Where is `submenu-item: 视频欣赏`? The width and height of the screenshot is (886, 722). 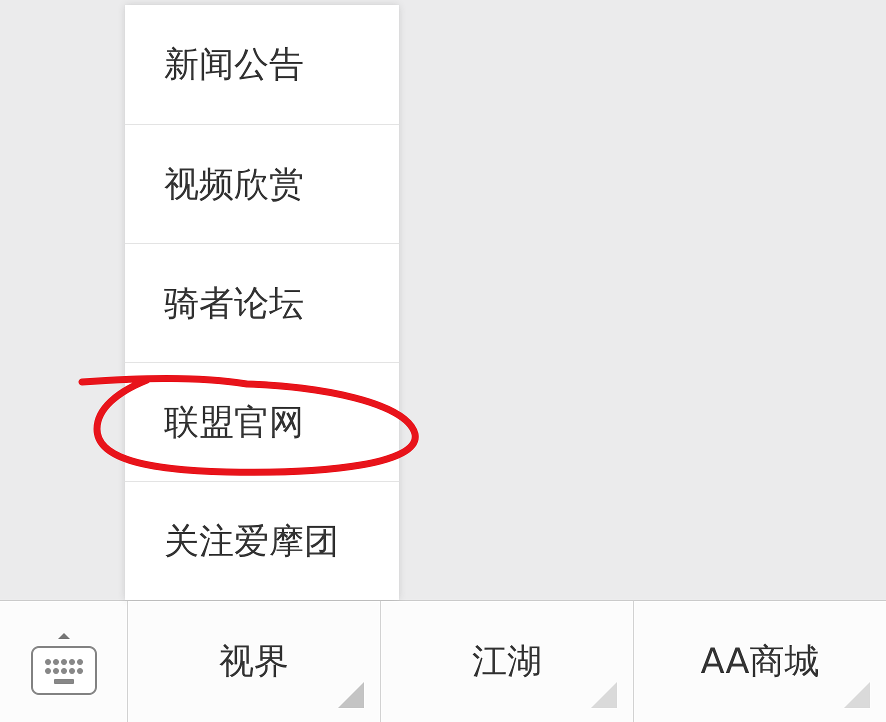 submenu-item: 视频欣赏 is located at coordinates (262, 183).